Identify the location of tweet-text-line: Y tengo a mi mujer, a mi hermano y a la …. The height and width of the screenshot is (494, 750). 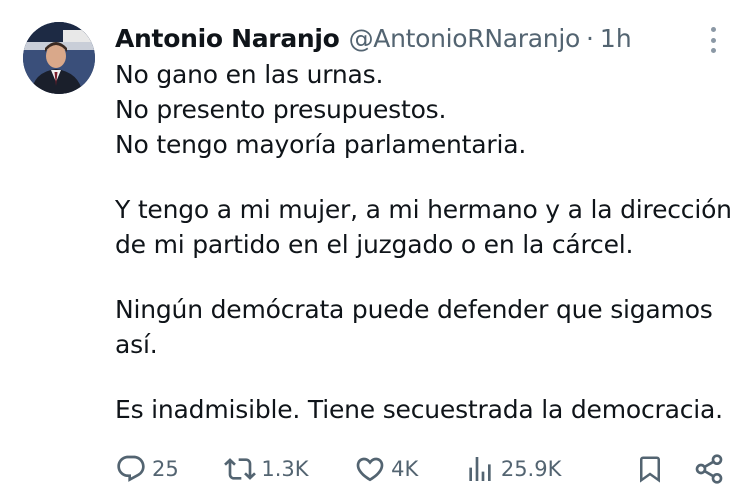
(423, 209).